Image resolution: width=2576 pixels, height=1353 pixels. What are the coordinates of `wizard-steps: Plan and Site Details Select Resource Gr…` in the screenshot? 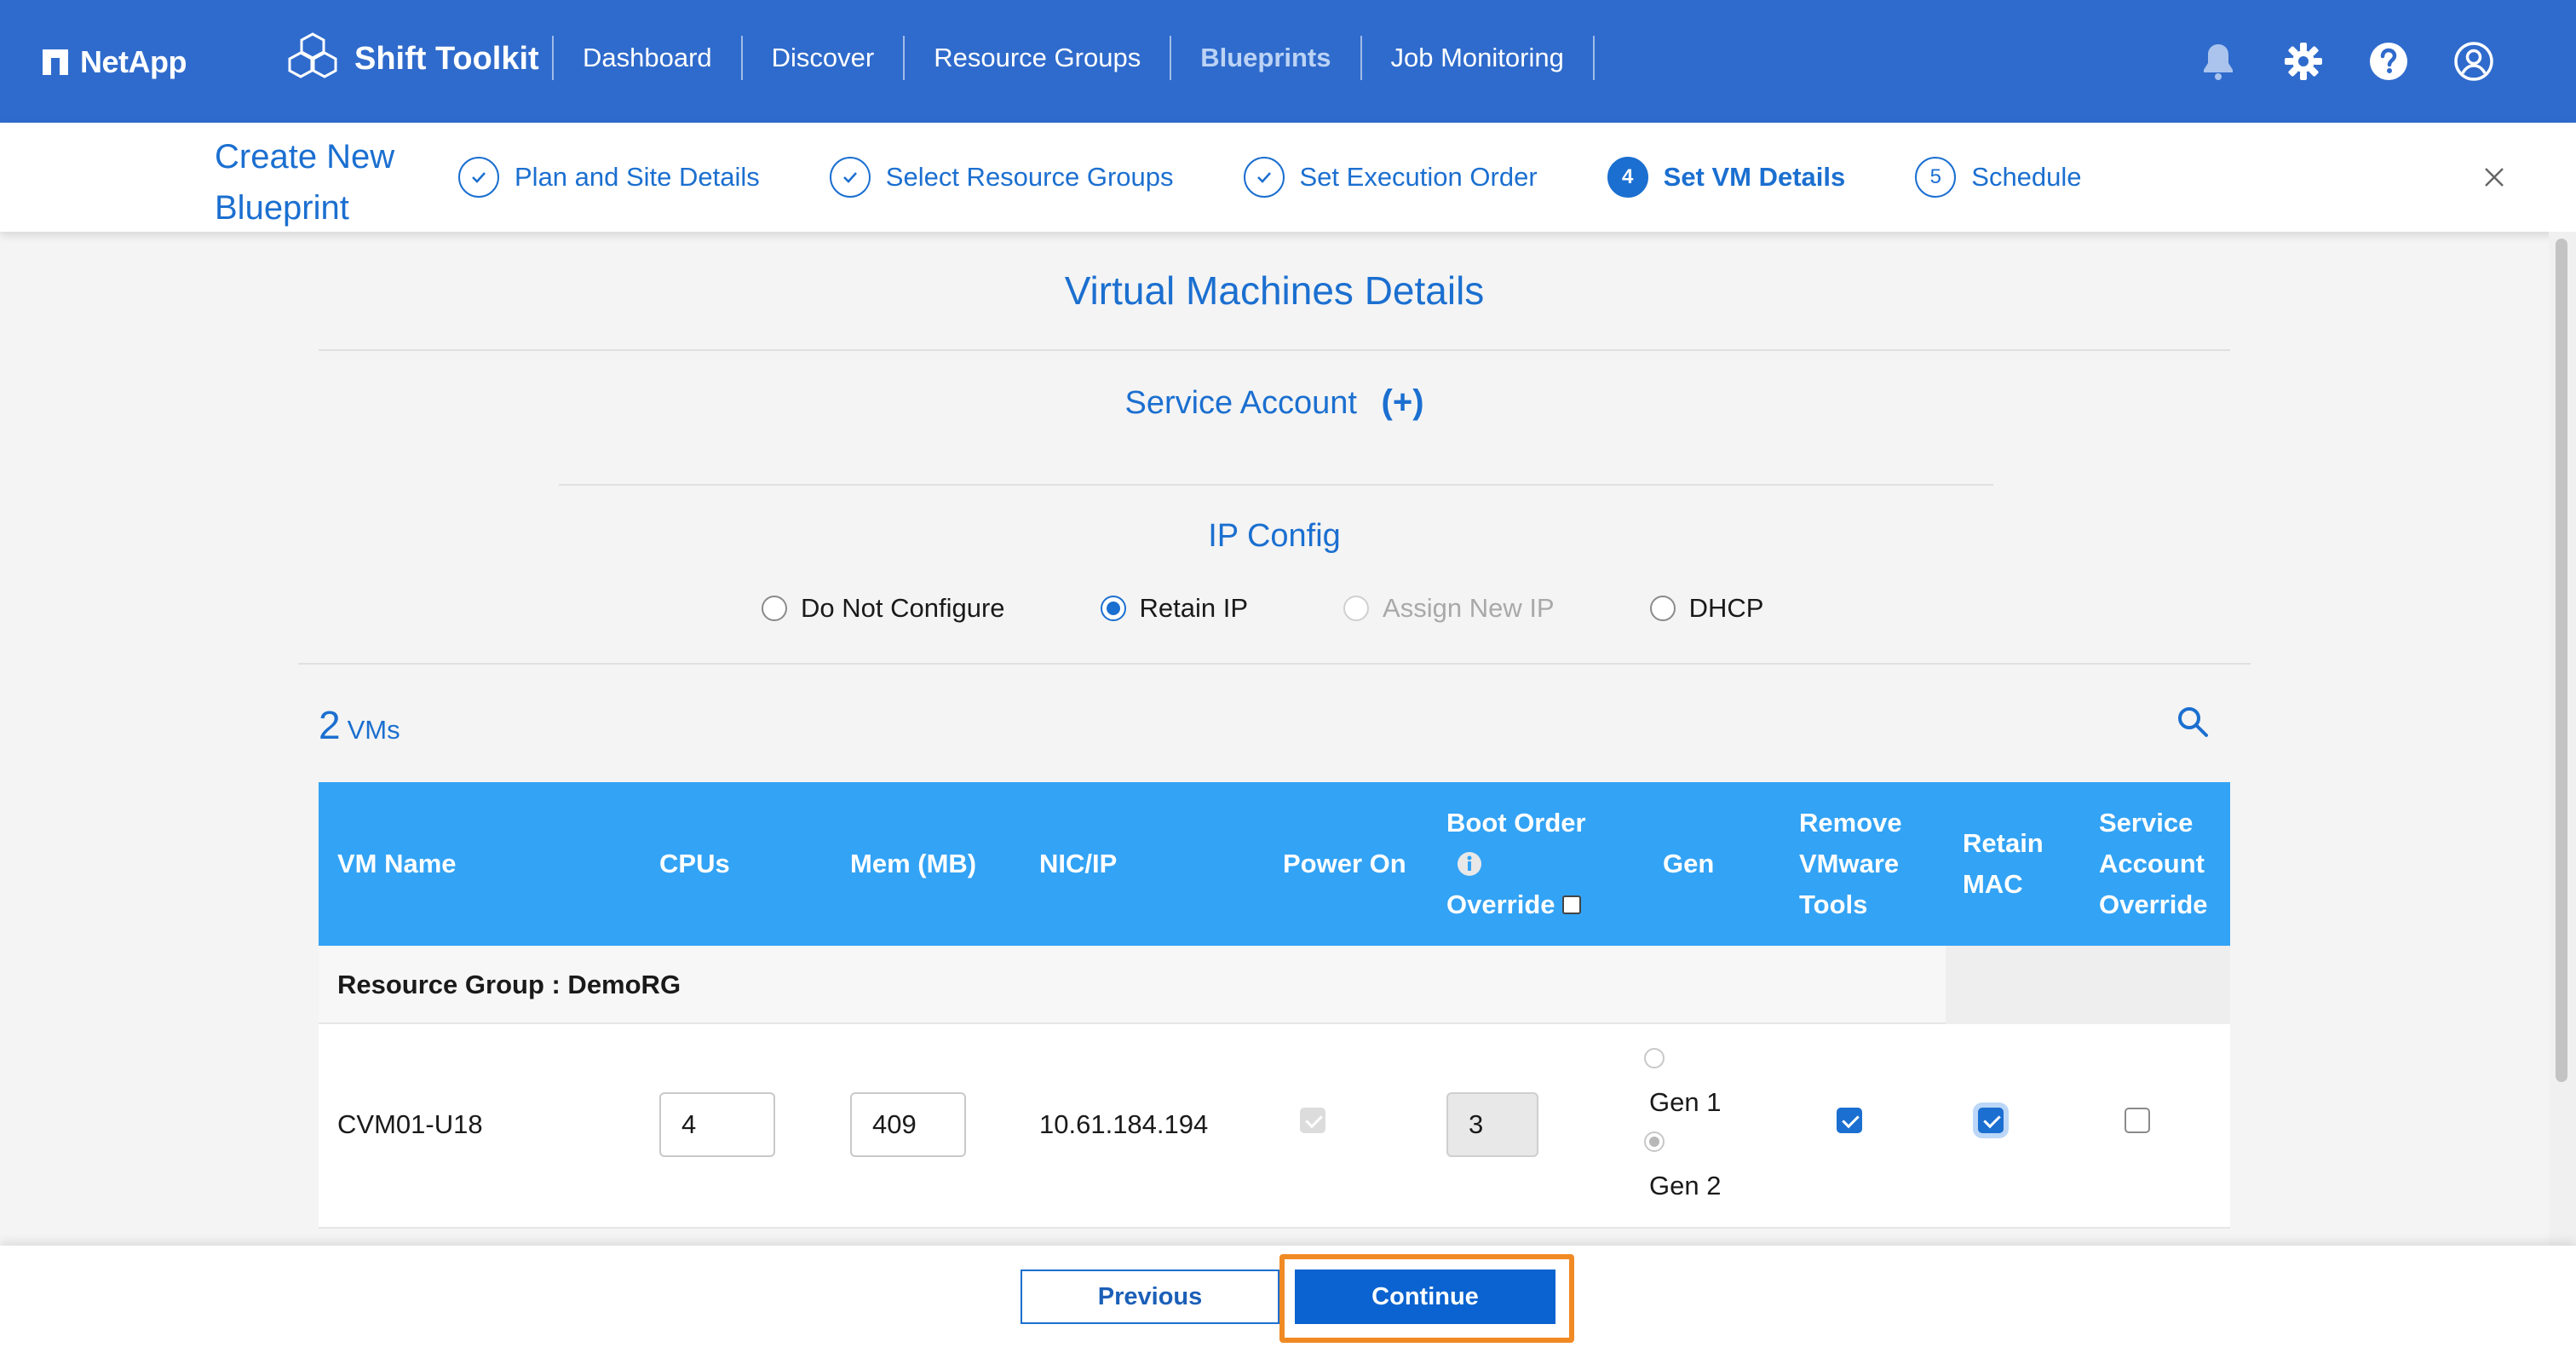 It's located at (1305, 177).